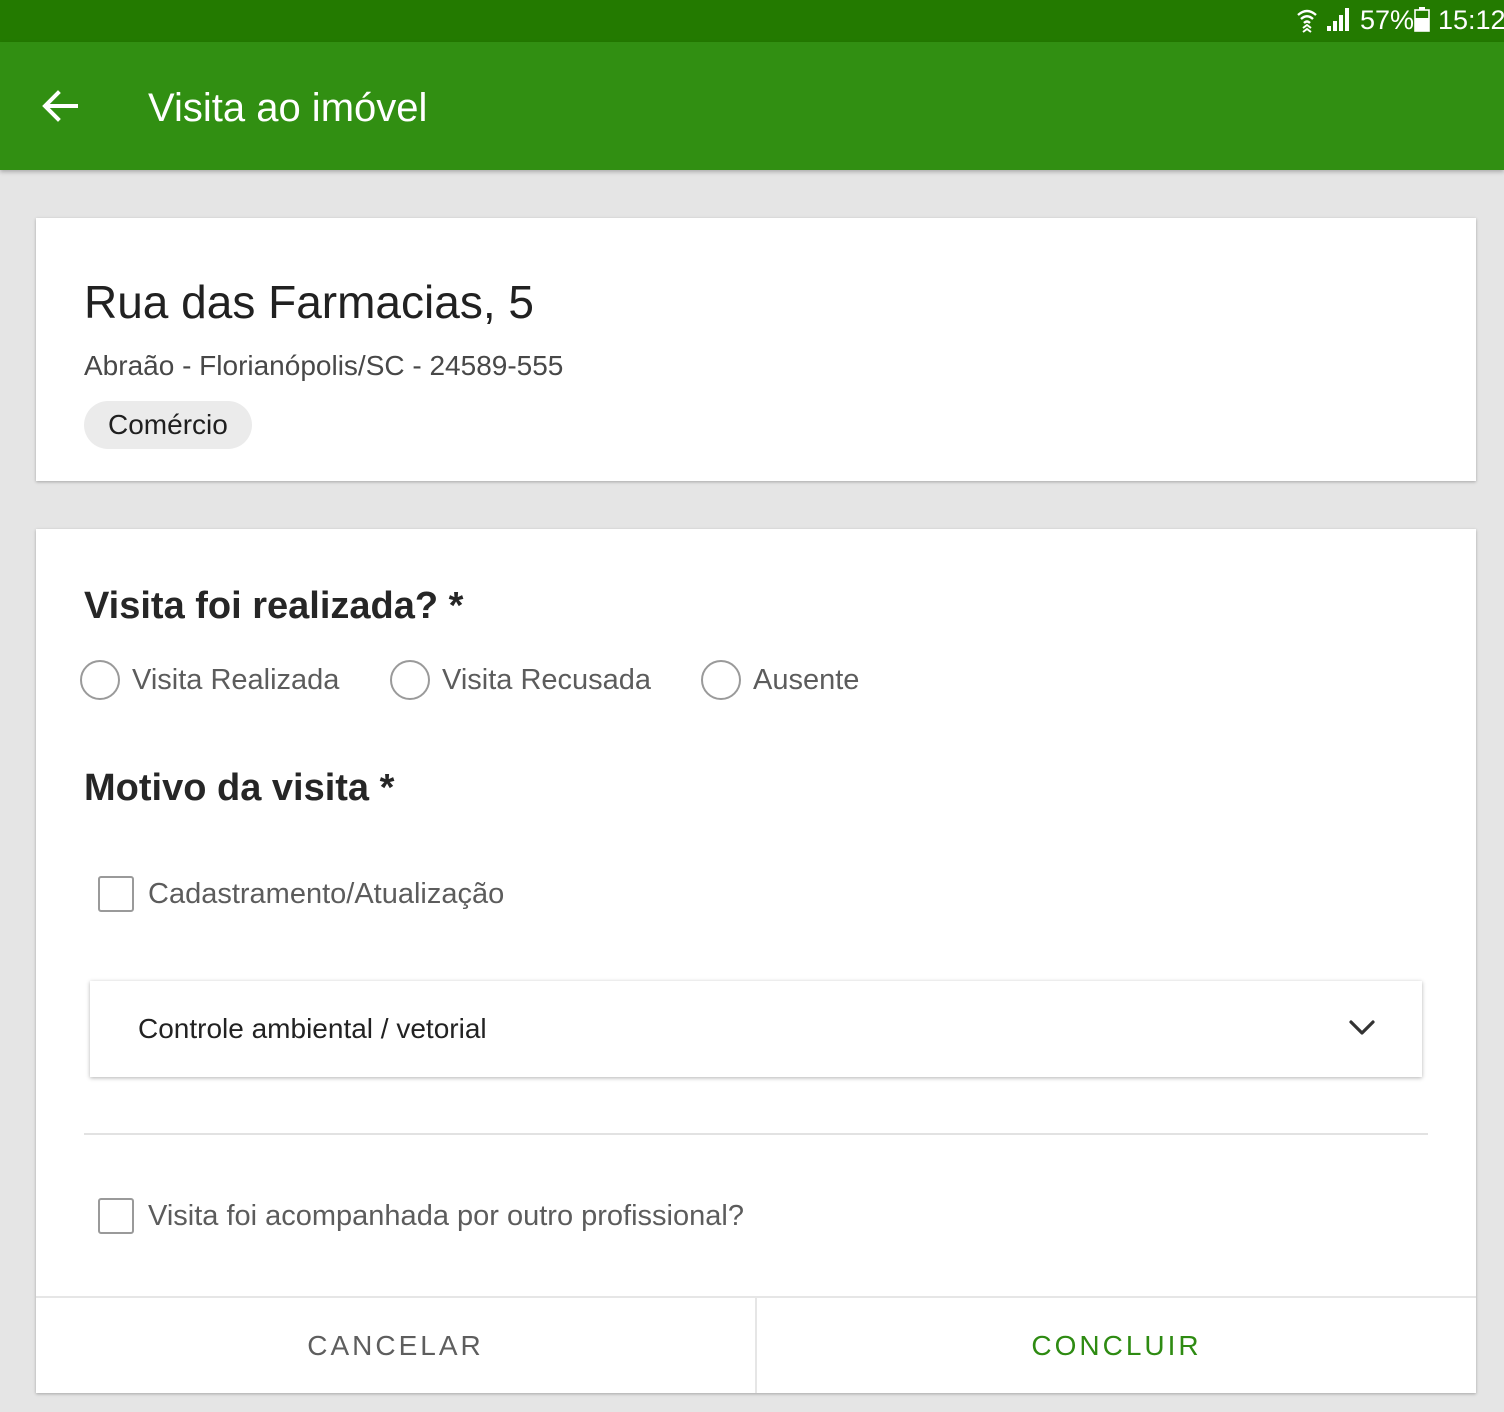  Describe the element at coordinates (1362, 1027) in the screenshot. I see `chevron-down-icon` at that location.